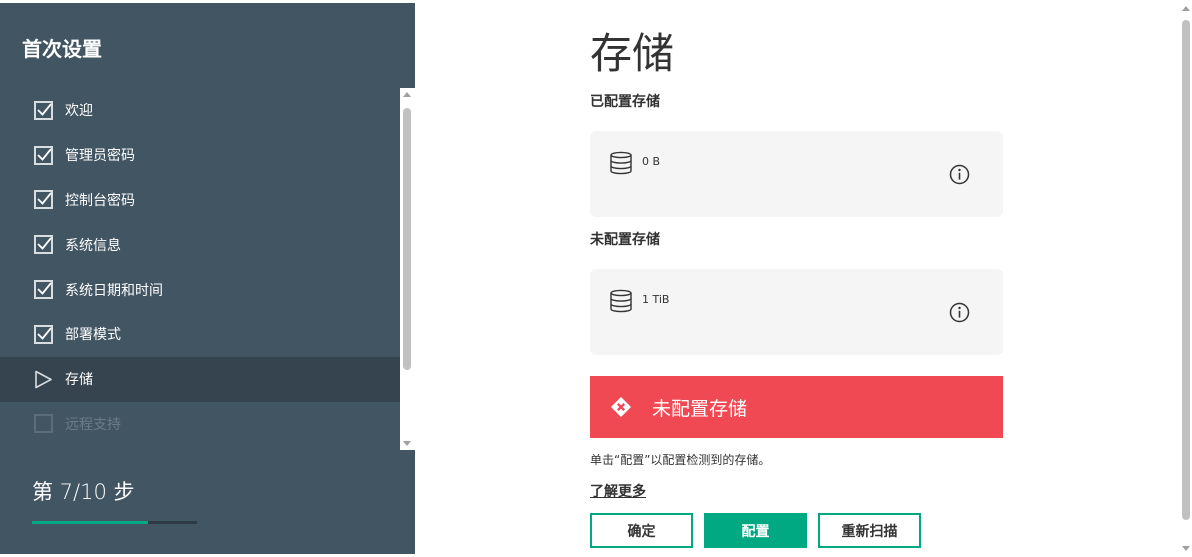  I want to click on configured-storage-card: 0 B, so click(796, 174).